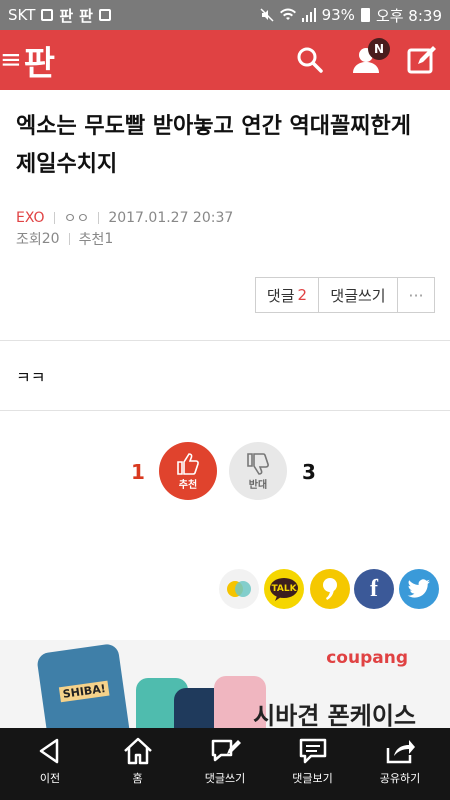 The width and height of the screenshot is (450, 800). I want to click on share-icon, so click(400, 752).